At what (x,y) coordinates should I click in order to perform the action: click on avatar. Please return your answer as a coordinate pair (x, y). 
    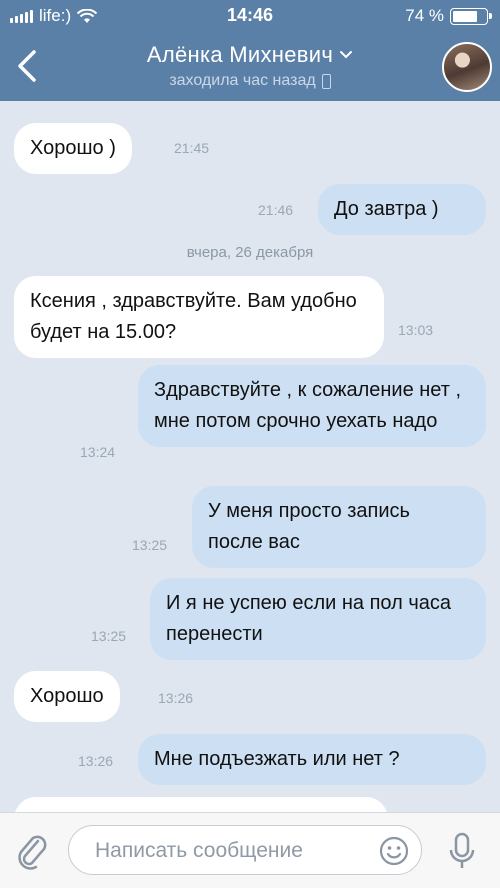
    Looking at the image, I should click on (467, 67).